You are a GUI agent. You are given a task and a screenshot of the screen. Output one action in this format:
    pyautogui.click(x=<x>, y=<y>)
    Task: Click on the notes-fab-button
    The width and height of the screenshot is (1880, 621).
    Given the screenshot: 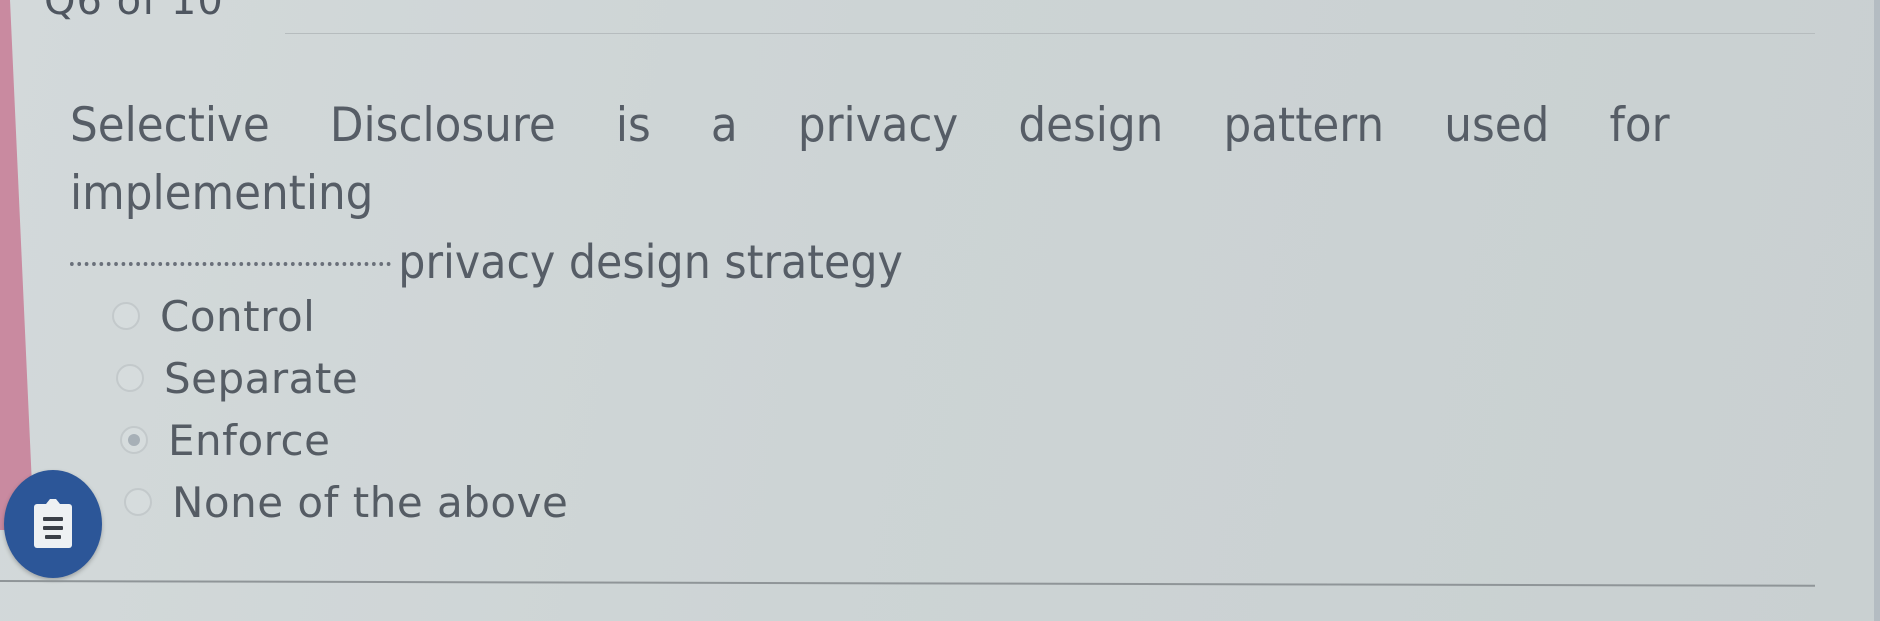 What is the action you would take?
    pyautogui.click(x=53, y=524)
    